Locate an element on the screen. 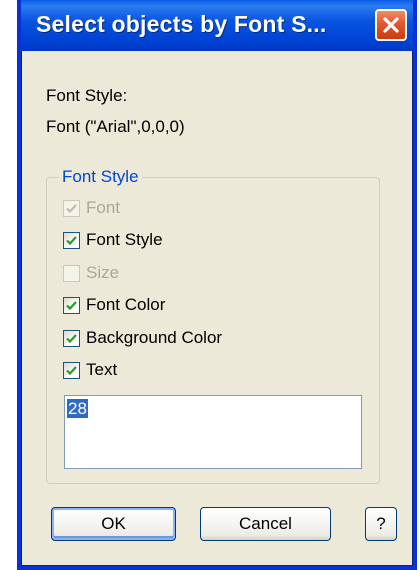 The height and width of the screenshot is (570, 420). close-icon is located at coordinates (391, 25).